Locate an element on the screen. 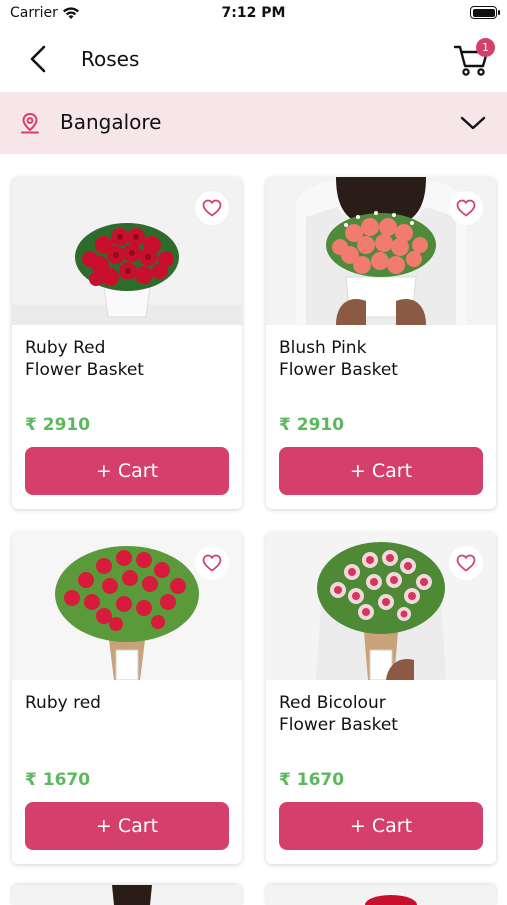 This screenshot has width=507, height=905. product-name-line1: Blush Pink is located at coordinates (323, 348).